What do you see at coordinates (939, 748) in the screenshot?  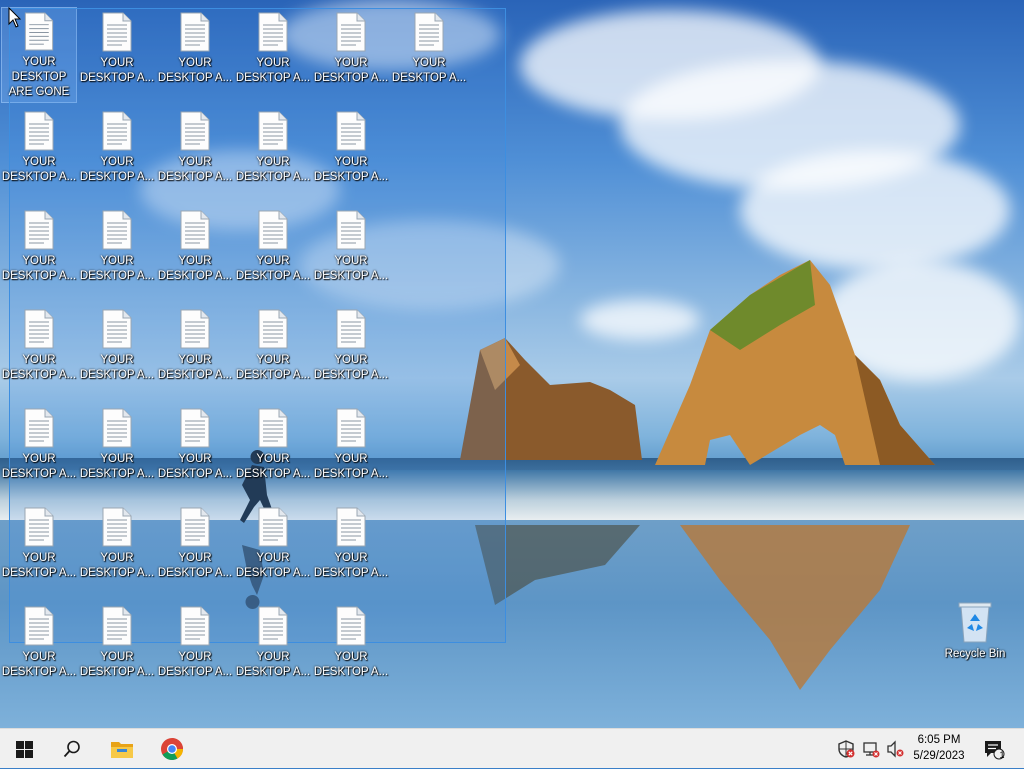 I see `clock: 6:05 PM 5/29/2023` at bounding box center [939, 748].